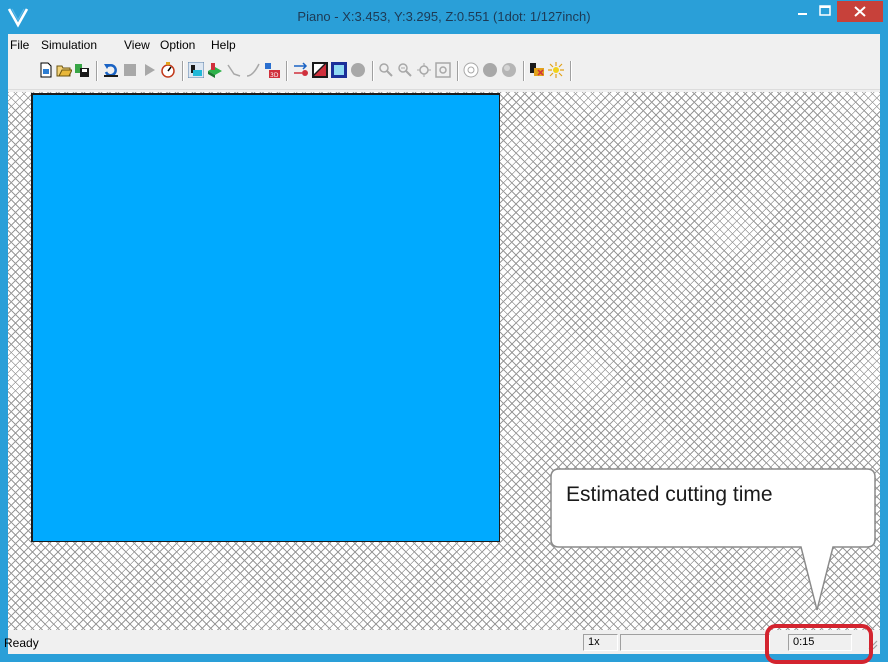  Describe the element at coordinates (405, 70) in the screenshot. I see `zoom-out-icon` at that location.